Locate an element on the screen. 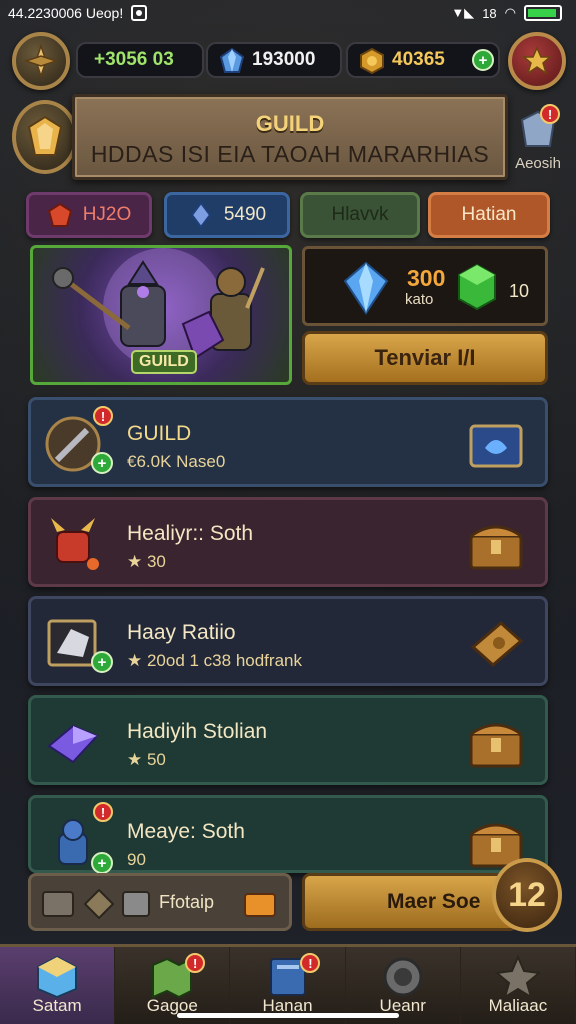 This screenshot has width=576, height=1024. cube-icon is located at coordinates (57, 977).